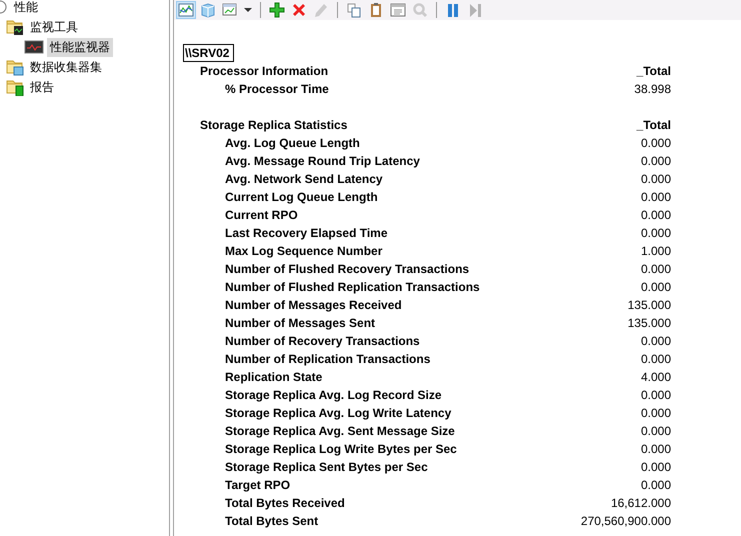 Image resolution: width=741 pixels, height=536 pixels. Describe the element at coordinates (328, 359) in the screenshot. I see `counter-name: Number of Replication Transactions` at that location.